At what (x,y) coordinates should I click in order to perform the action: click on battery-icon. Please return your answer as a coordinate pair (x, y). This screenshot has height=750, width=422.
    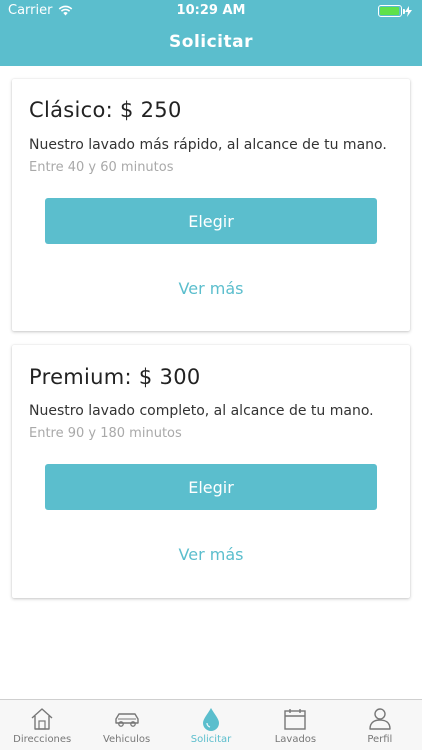
    Looking at the image, I should click on (391, 11).